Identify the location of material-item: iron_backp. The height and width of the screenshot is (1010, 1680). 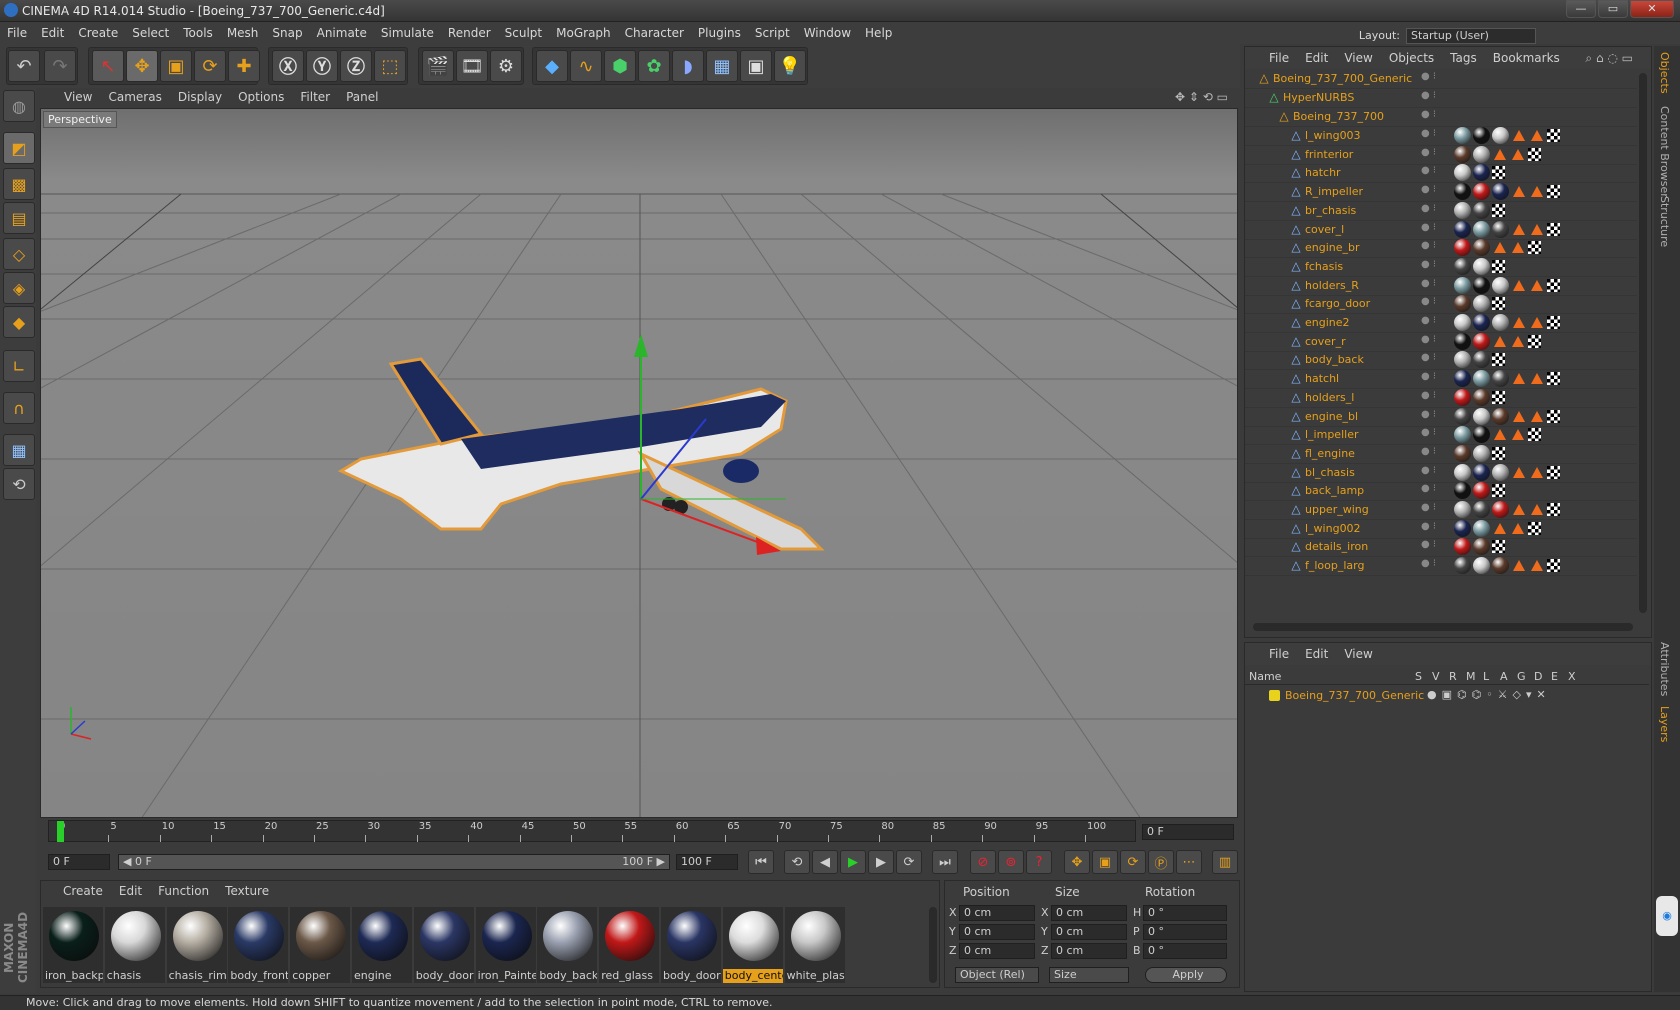
(73, 945).